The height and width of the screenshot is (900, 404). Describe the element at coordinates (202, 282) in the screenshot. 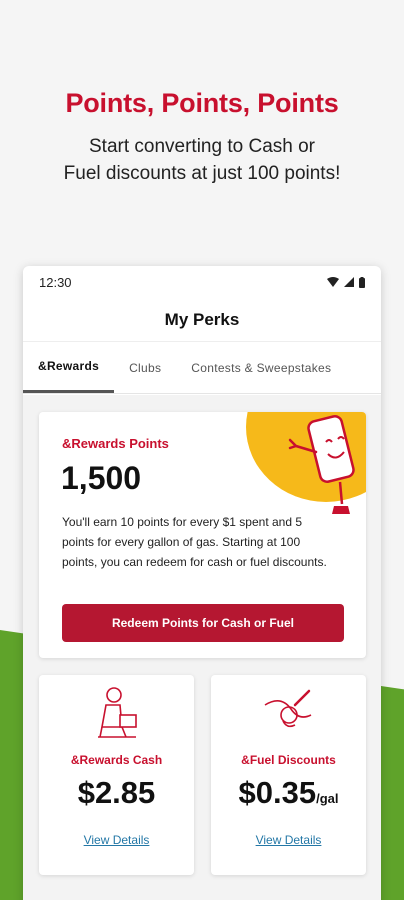

I see `status-bar: 12:30` at that location.